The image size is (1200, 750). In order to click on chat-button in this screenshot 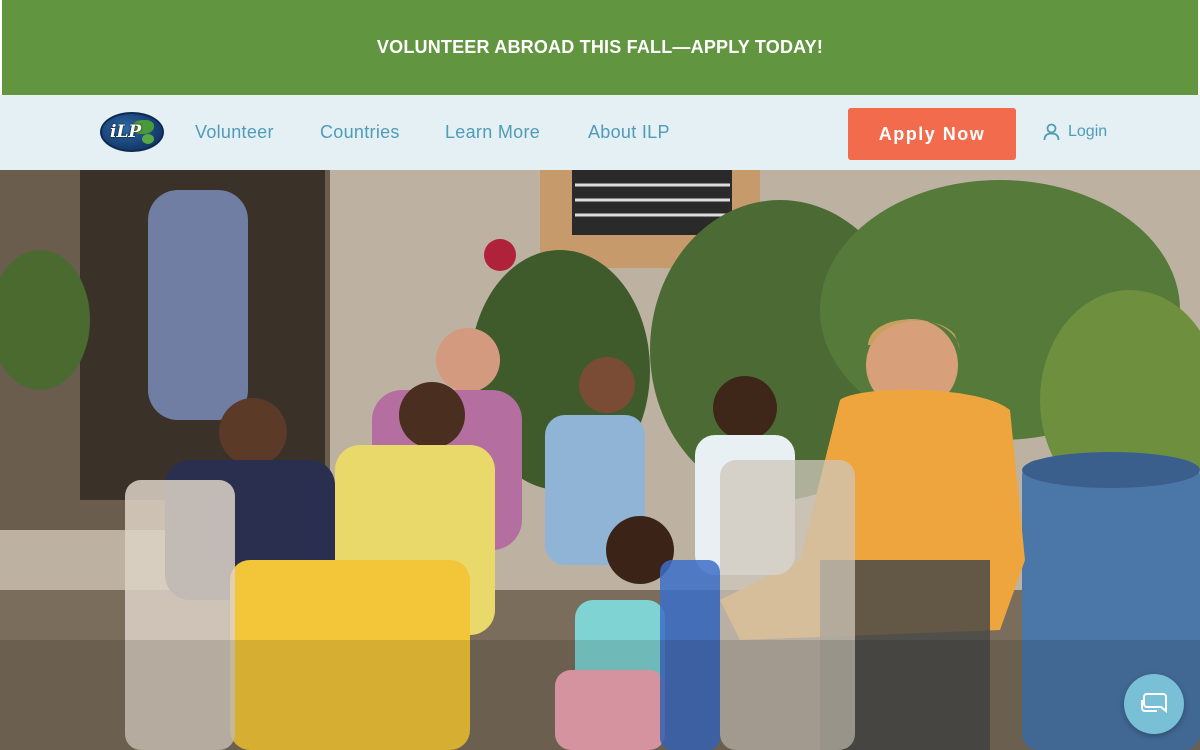, I will do `click(1154, 704)`.